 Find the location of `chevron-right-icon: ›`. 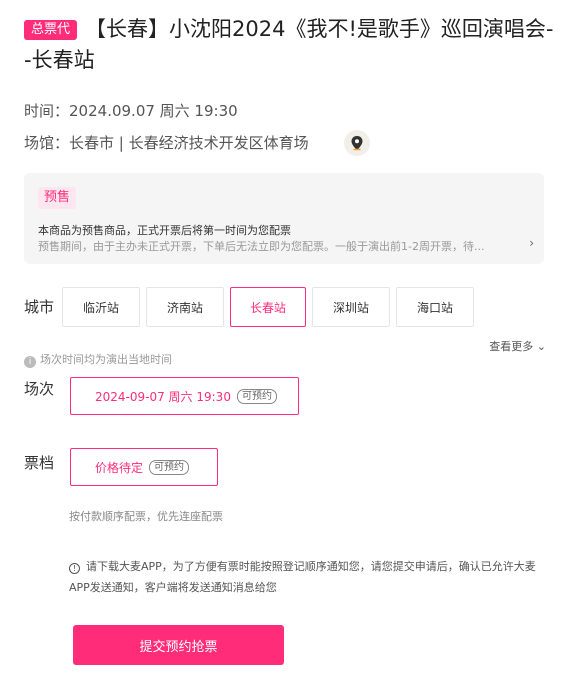

chevron-right-icon: › is located at coordinates (531, 243).